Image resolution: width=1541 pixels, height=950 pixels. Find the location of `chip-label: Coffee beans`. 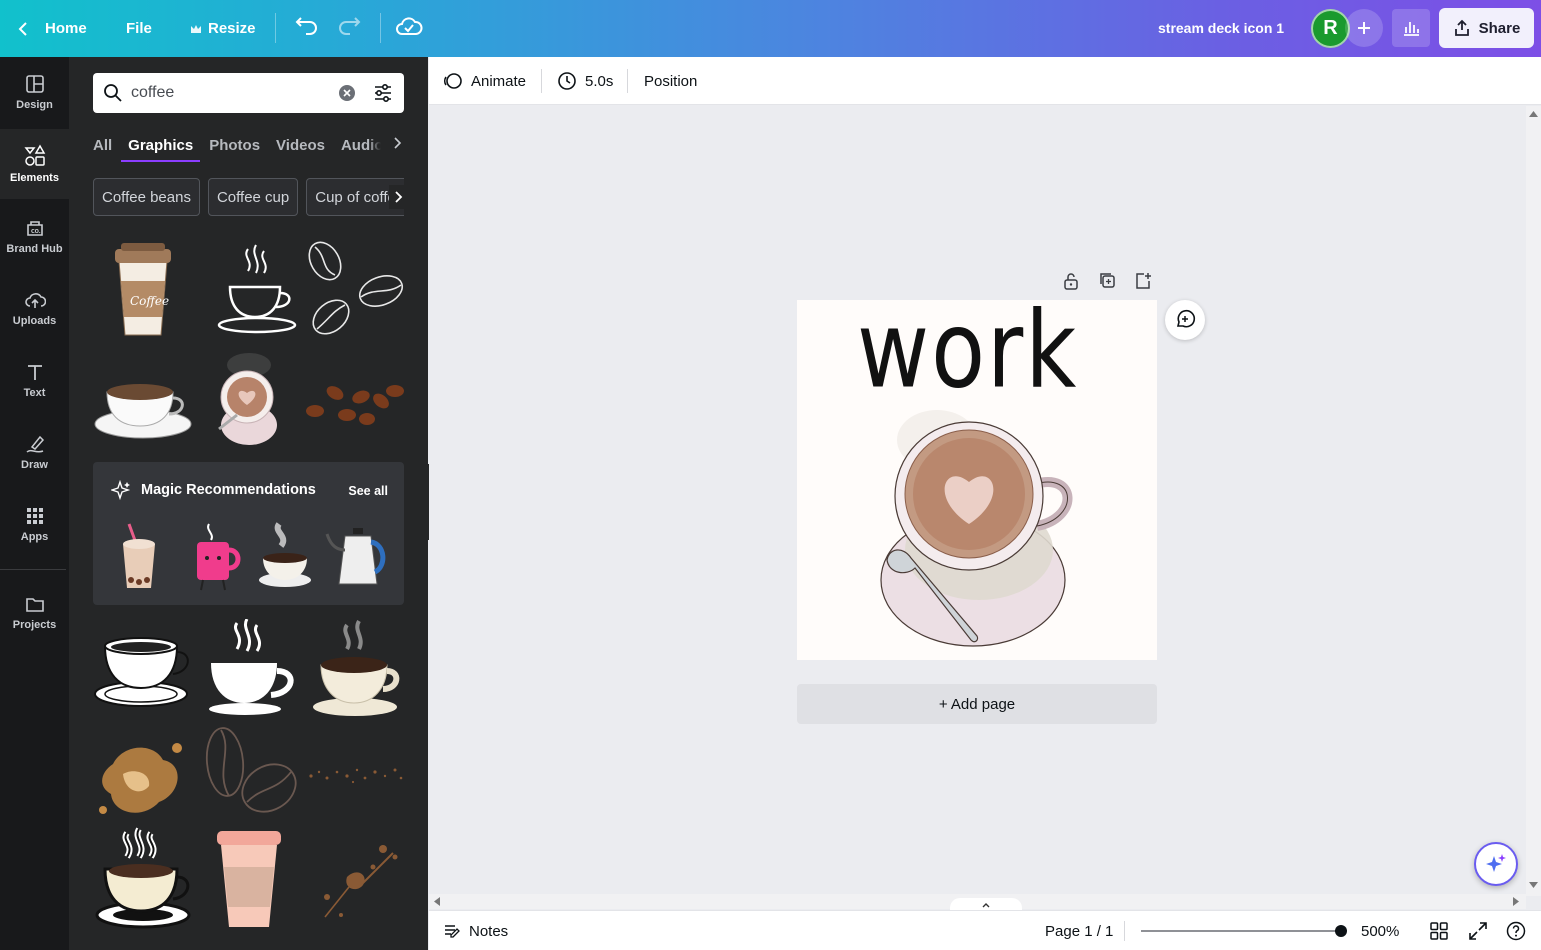

chip-label: Coffee beans is located at coordinates (146, 197).